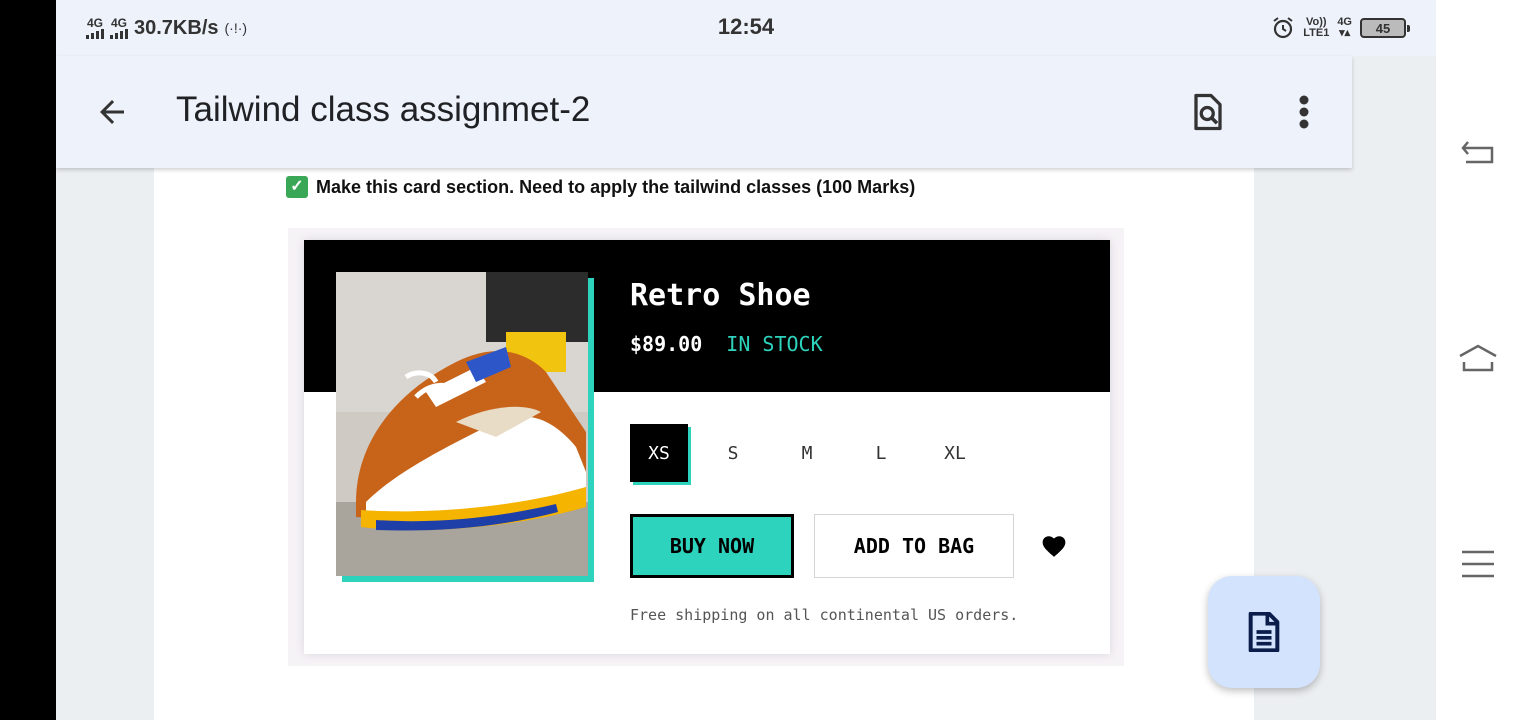  Describe the element at coordinates (712, 546) in the screenshot. I see `buy-now-button: BUY NOW` at that location.